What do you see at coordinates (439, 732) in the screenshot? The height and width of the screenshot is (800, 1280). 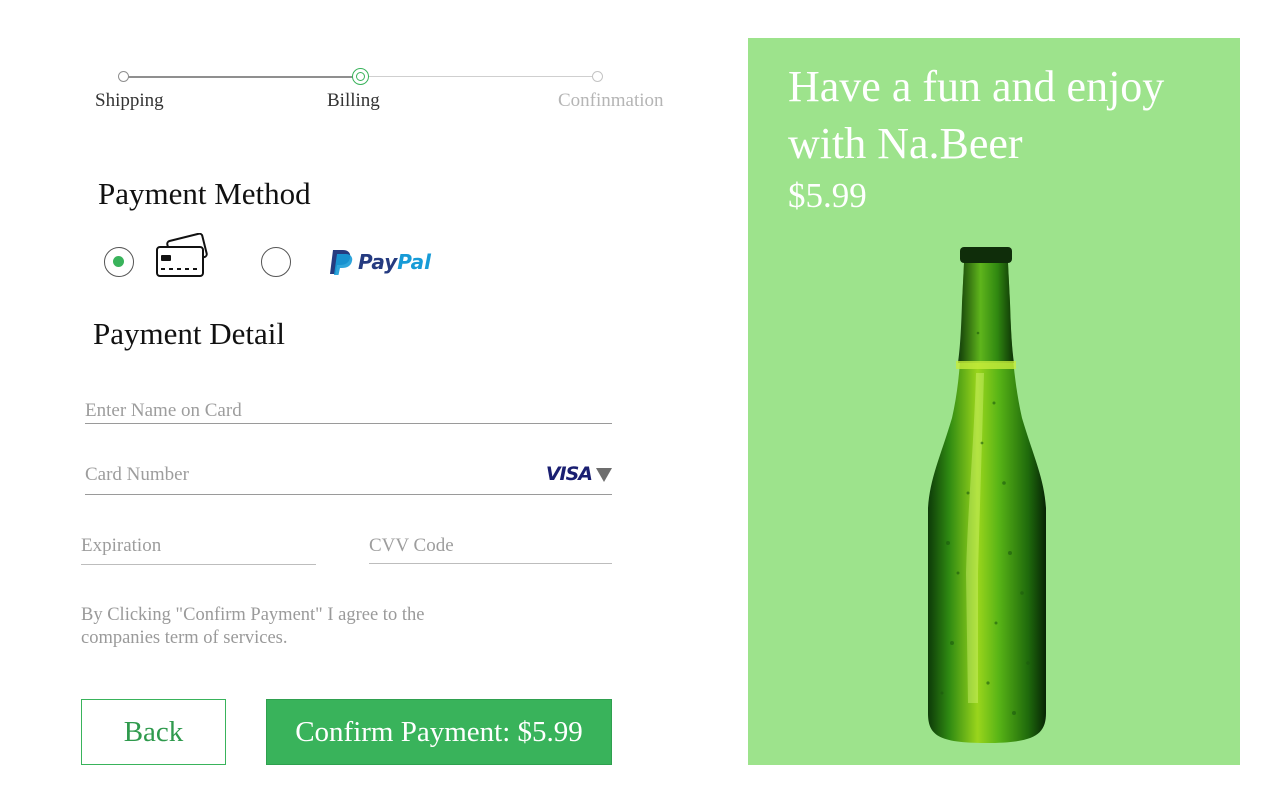 I see `confirm-payment-button: Confirm Payment: $5.99` at bounding box center [439, 732].